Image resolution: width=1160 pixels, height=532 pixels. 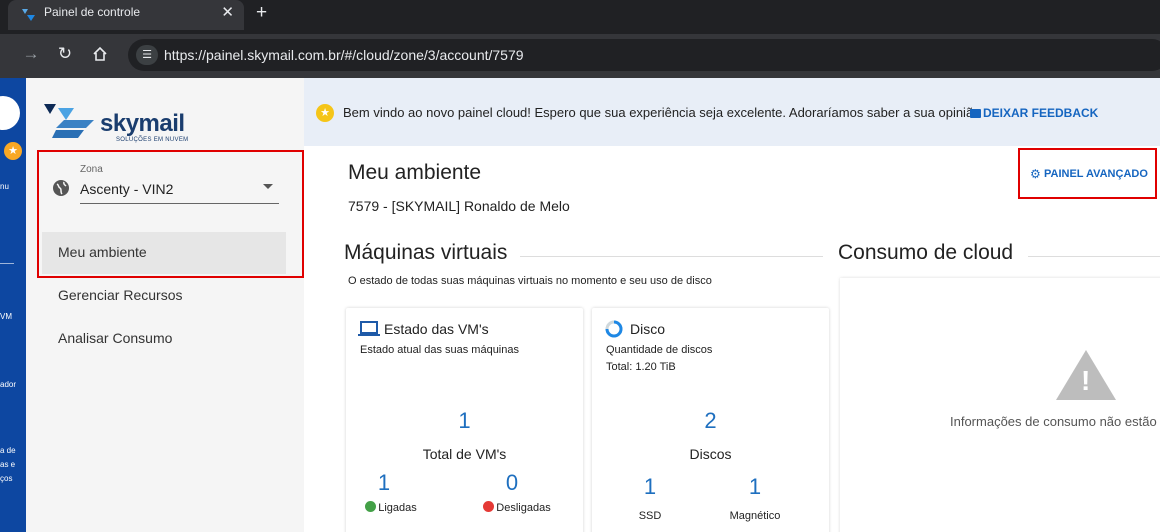 I want to click on vm-card-title: Estado das VM's, so click(x=436, y=329).